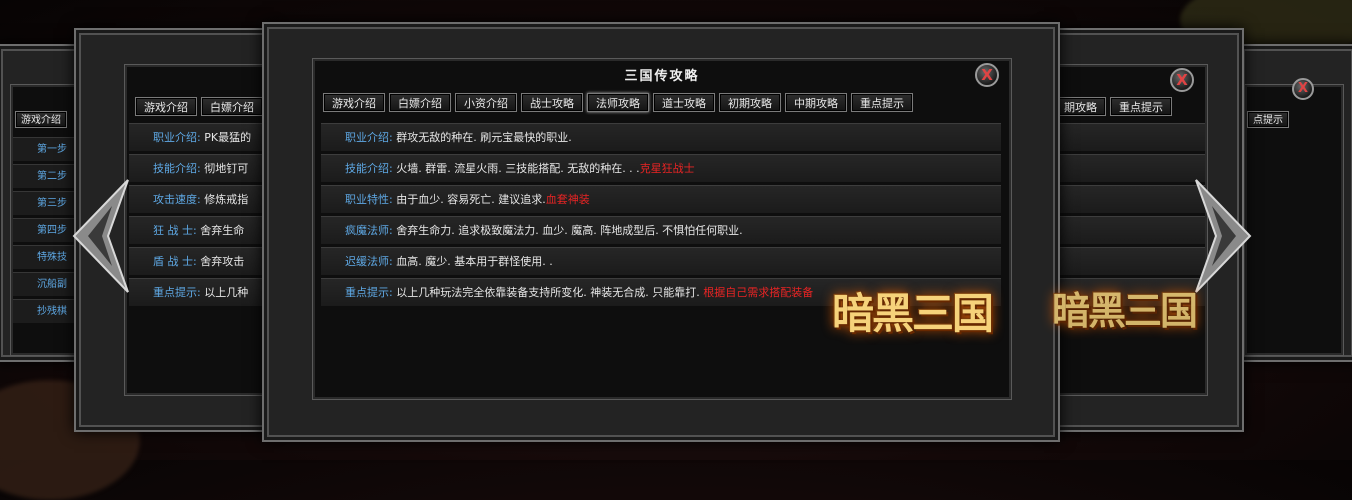 The width and height of the screenshot is (1352, 500). What do you see at coordinates (667, 168) in the screenshot?
I see `row-highlight: 克星狂战士` at bounding box center [667, 168].